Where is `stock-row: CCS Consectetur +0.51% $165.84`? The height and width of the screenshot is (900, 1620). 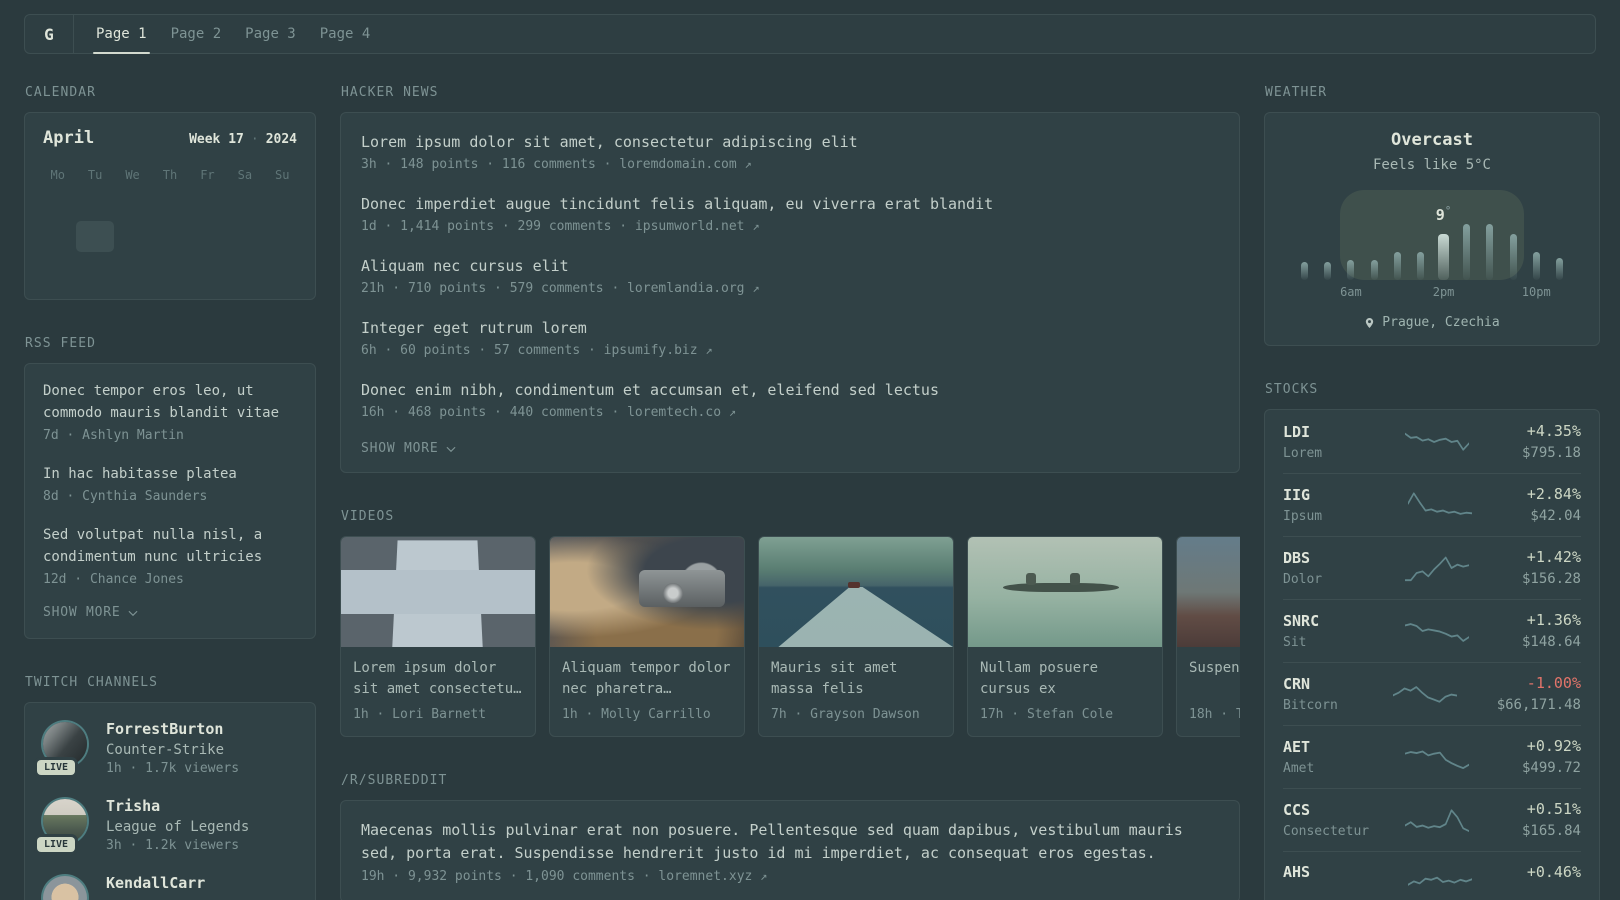
stock-row: CCS Consectetur +0.51% $165.84 is located at coordinates (1432, 819).